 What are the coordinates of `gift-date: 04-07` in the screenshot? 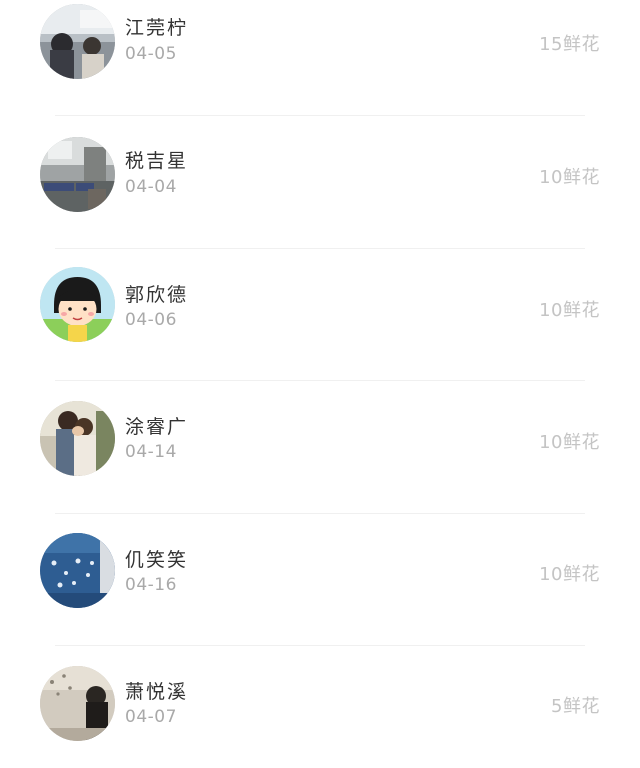 It's located at (151, 717).